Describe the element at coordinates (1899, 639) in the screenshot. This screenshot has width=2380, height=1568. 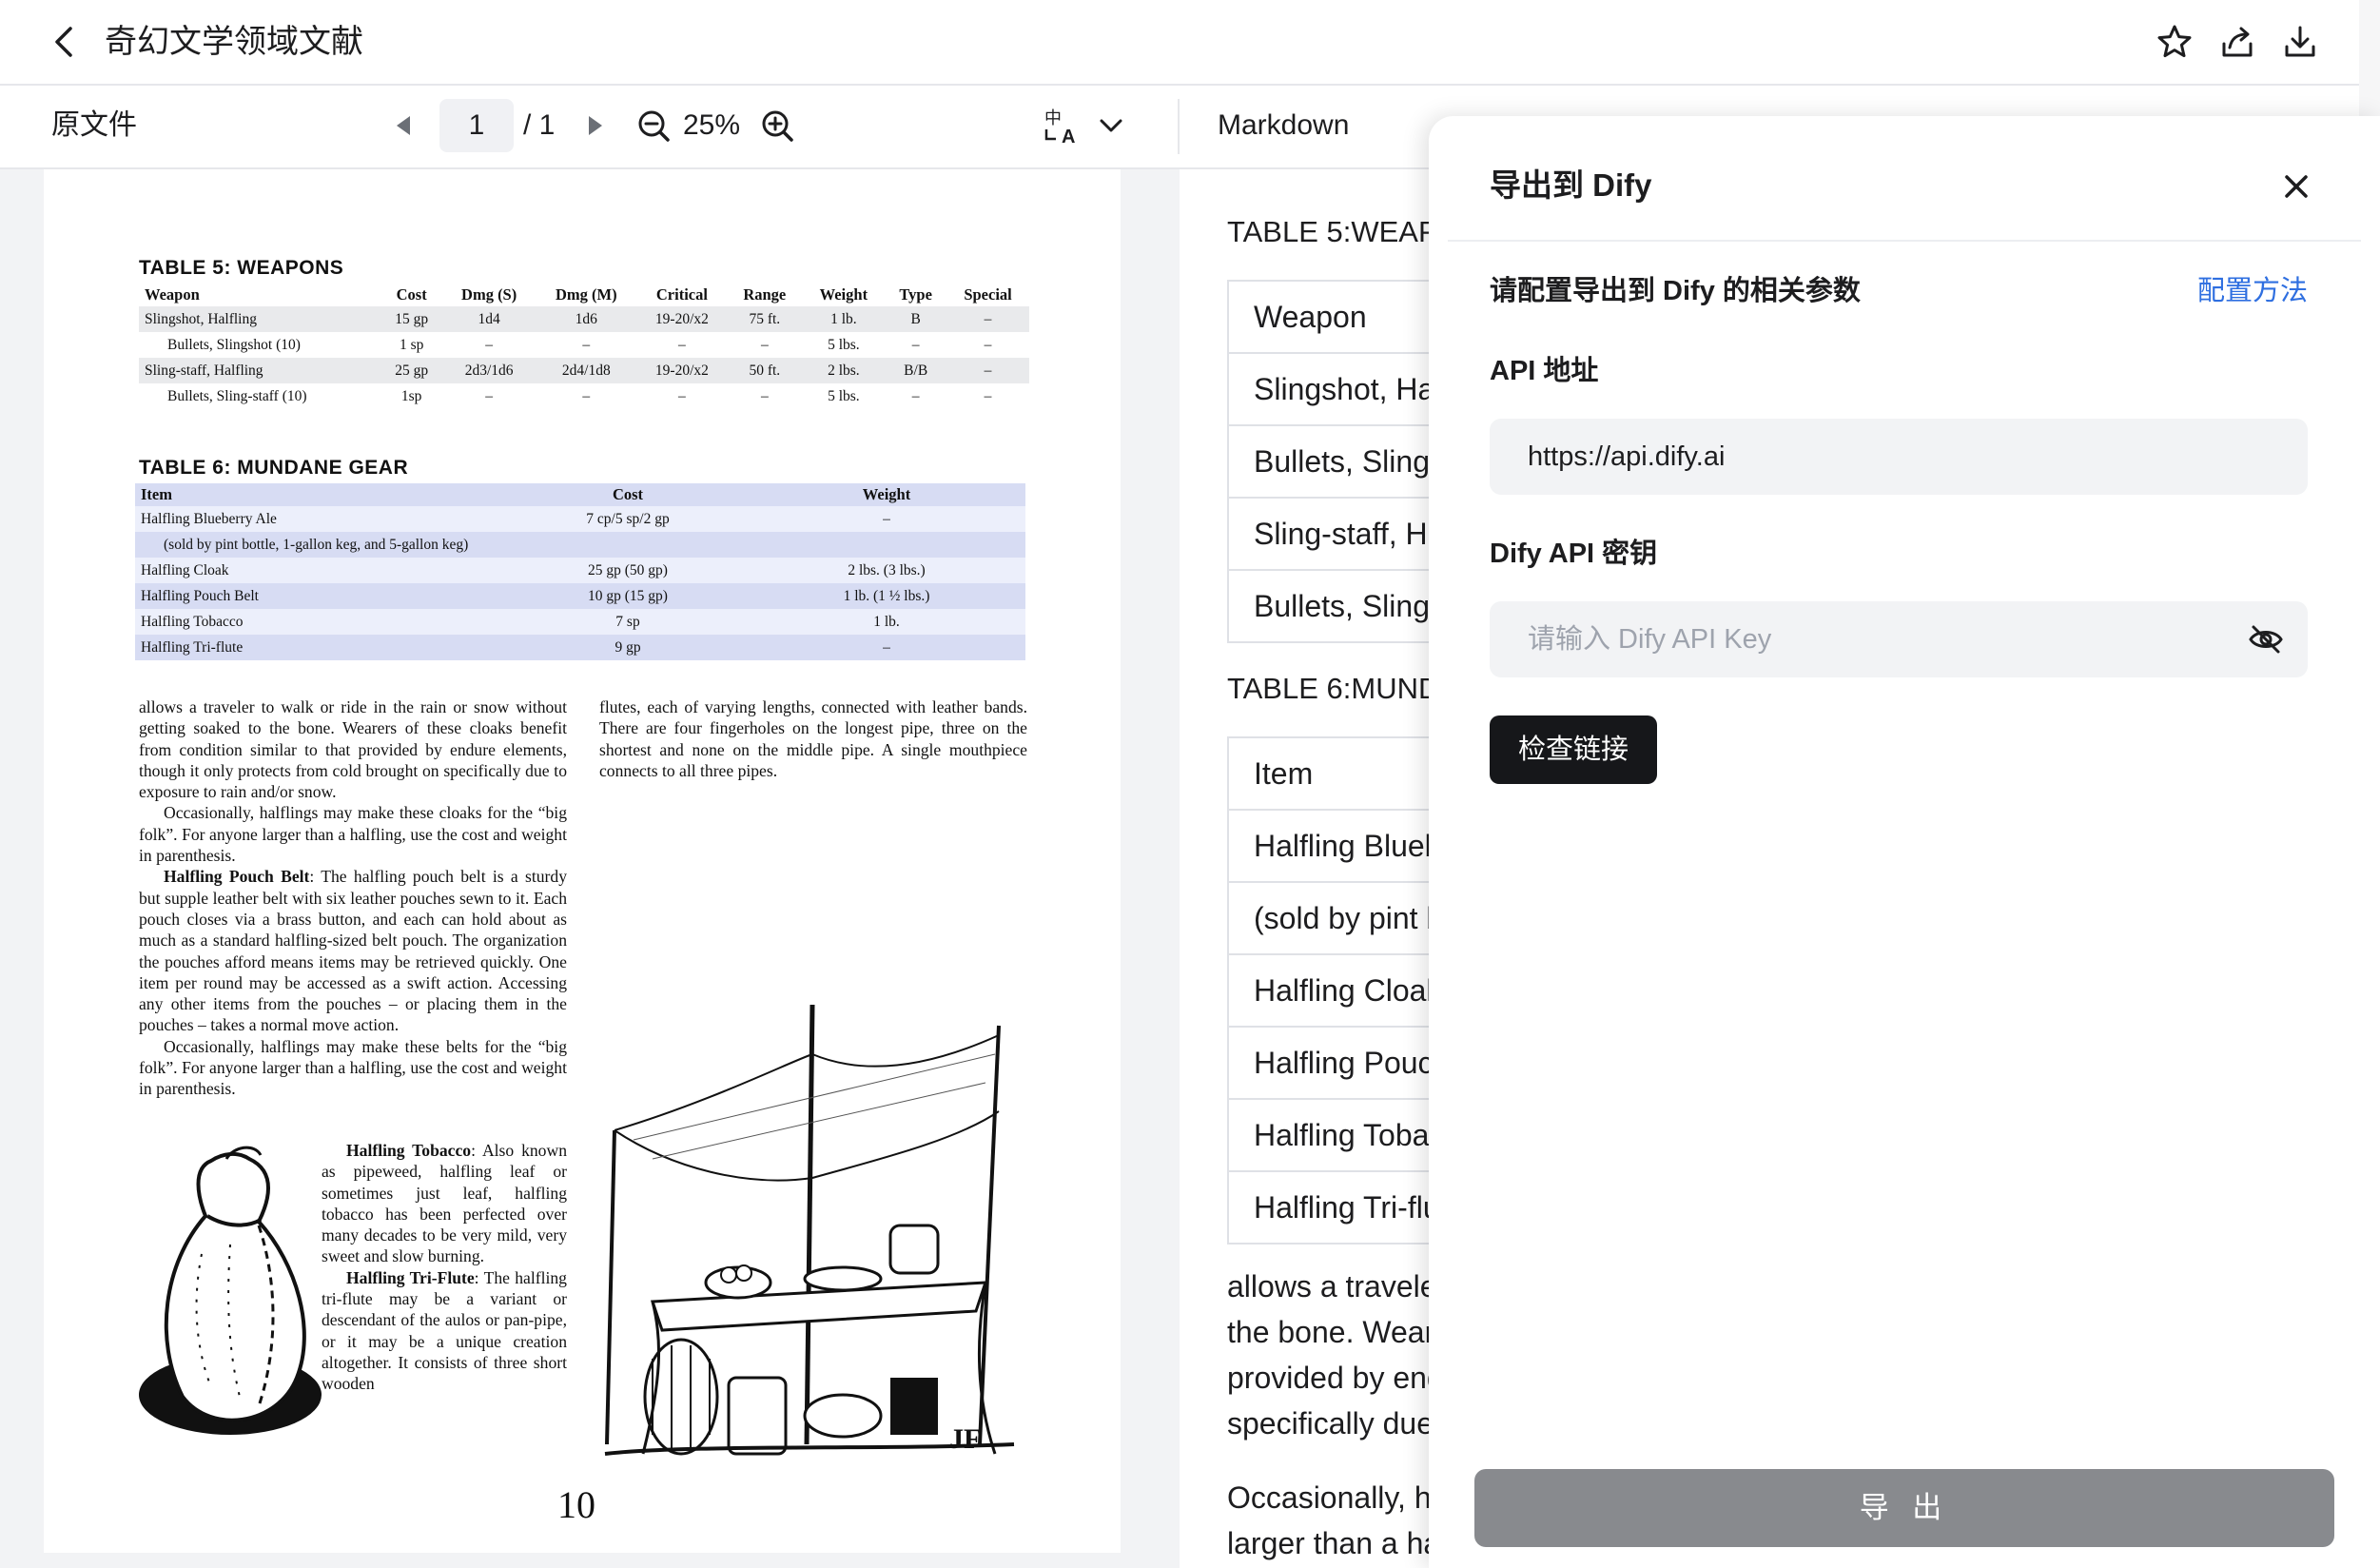
I see `api-key-field: 请输入 Dify API Key` at that location.